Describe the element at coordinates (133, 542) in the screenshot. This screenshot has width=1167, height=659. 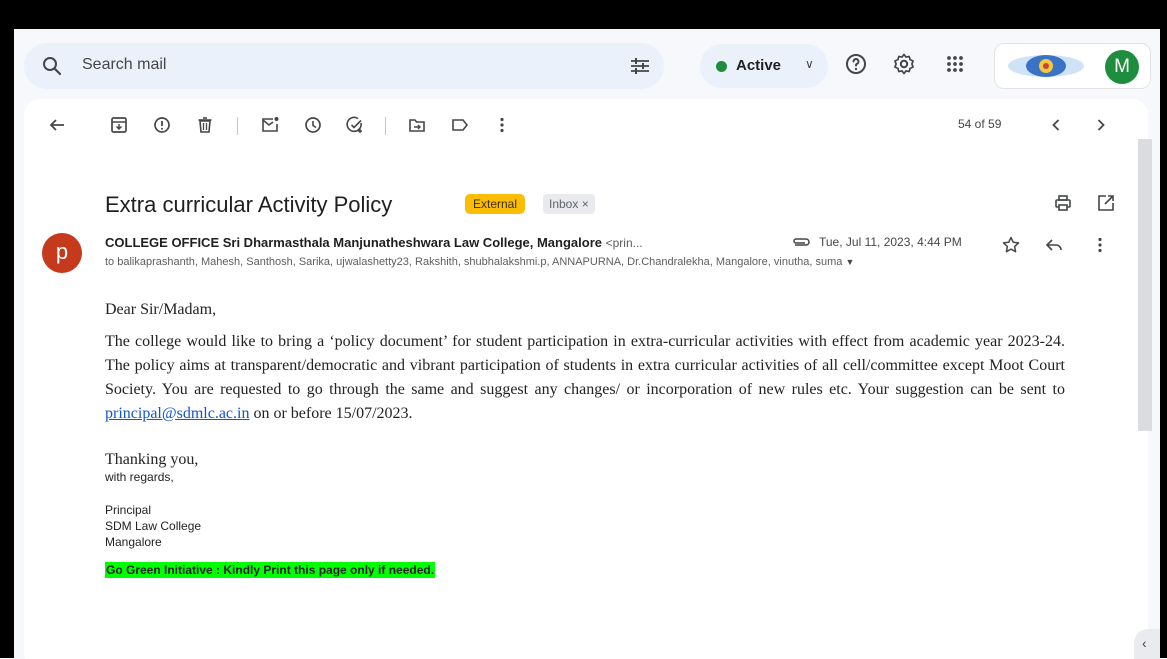
I see `signature-place: Mangalore` at that location.